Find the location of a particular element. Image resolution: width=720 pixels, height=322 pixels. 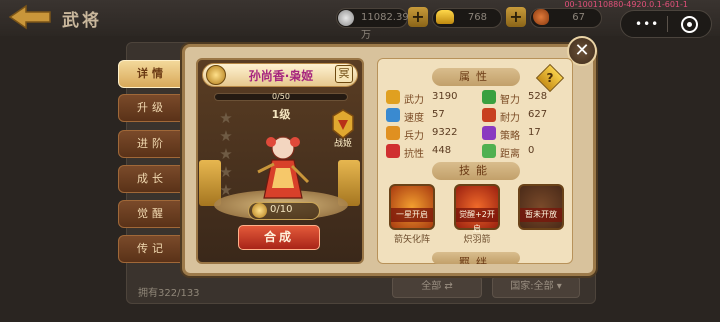

silver-coin-icon is located at coordinates (346, 18).